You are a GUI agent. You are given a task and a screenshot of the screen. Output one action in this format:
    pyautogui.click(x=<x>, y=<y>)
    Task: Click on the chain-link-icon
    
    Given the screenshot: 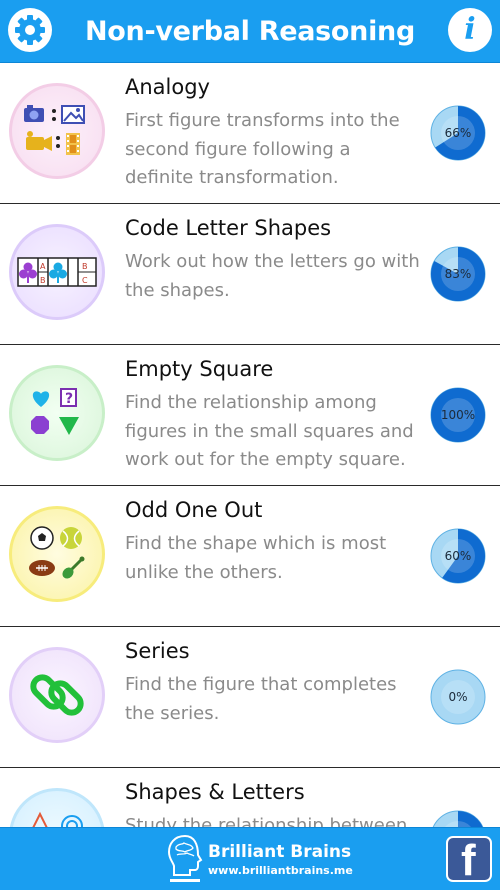 What is the action you would take?
    pyautogui.click(x=57, y=695)
    